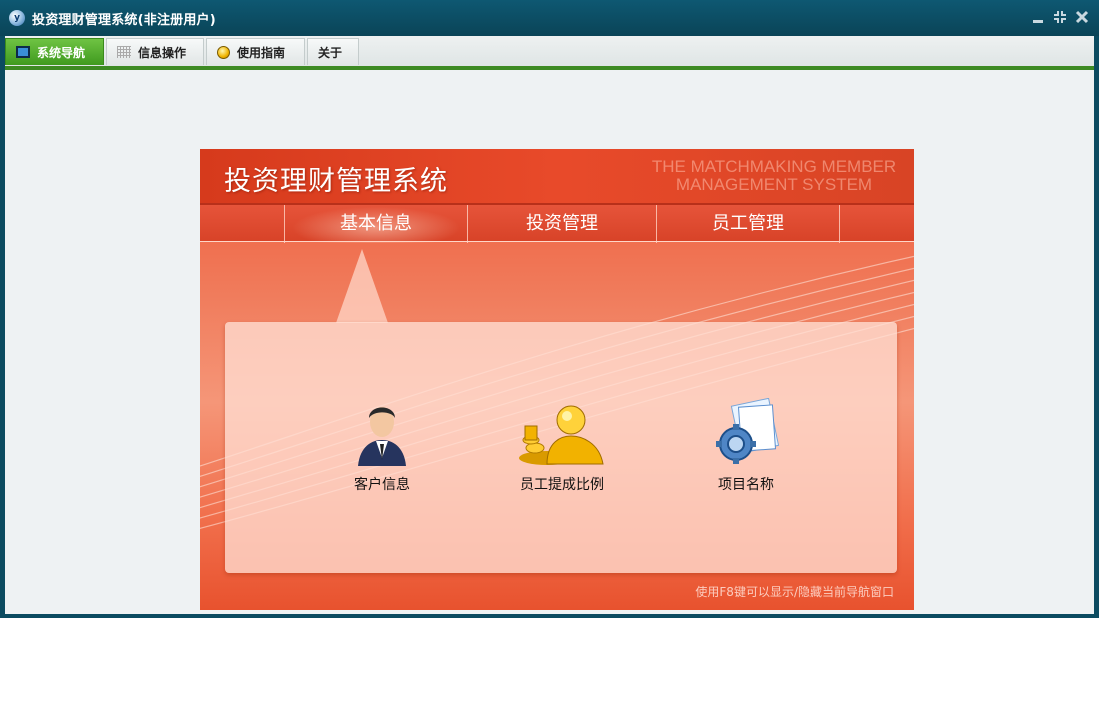 The image size is (1099, 723). I want to click on active-tab-pointer, so click(362, 286).